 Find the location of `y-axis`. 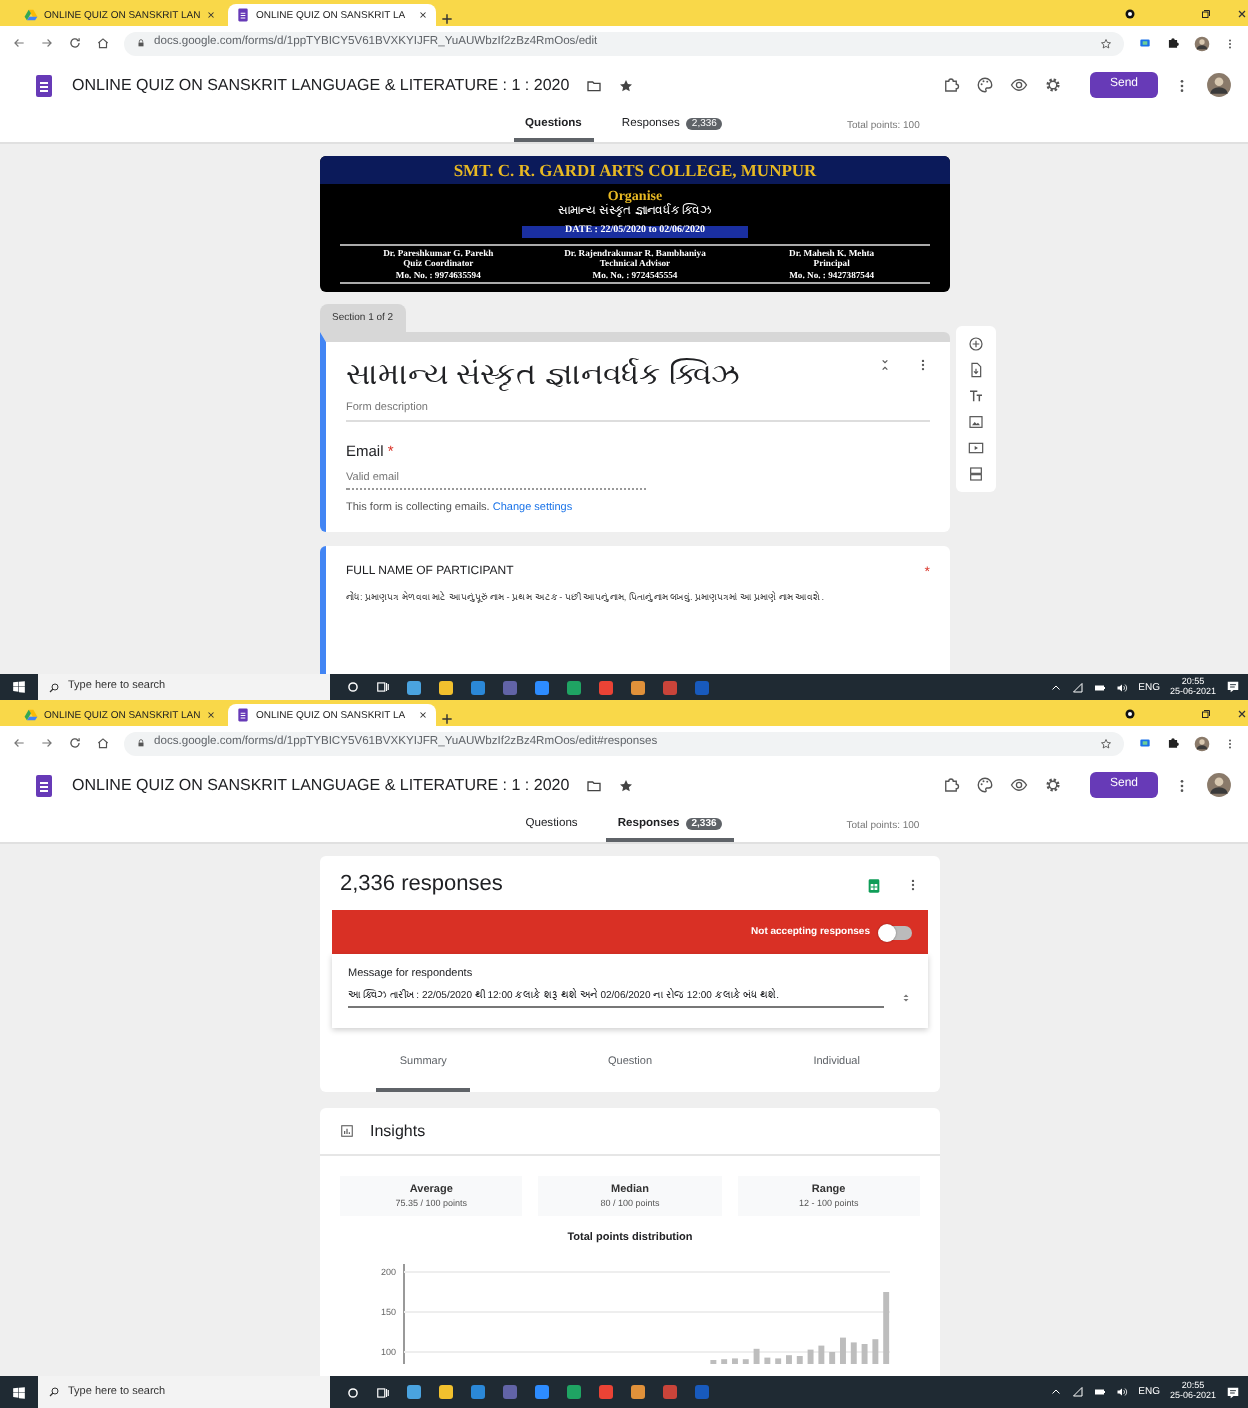

y-axis is located at coordinates (404, 1313).